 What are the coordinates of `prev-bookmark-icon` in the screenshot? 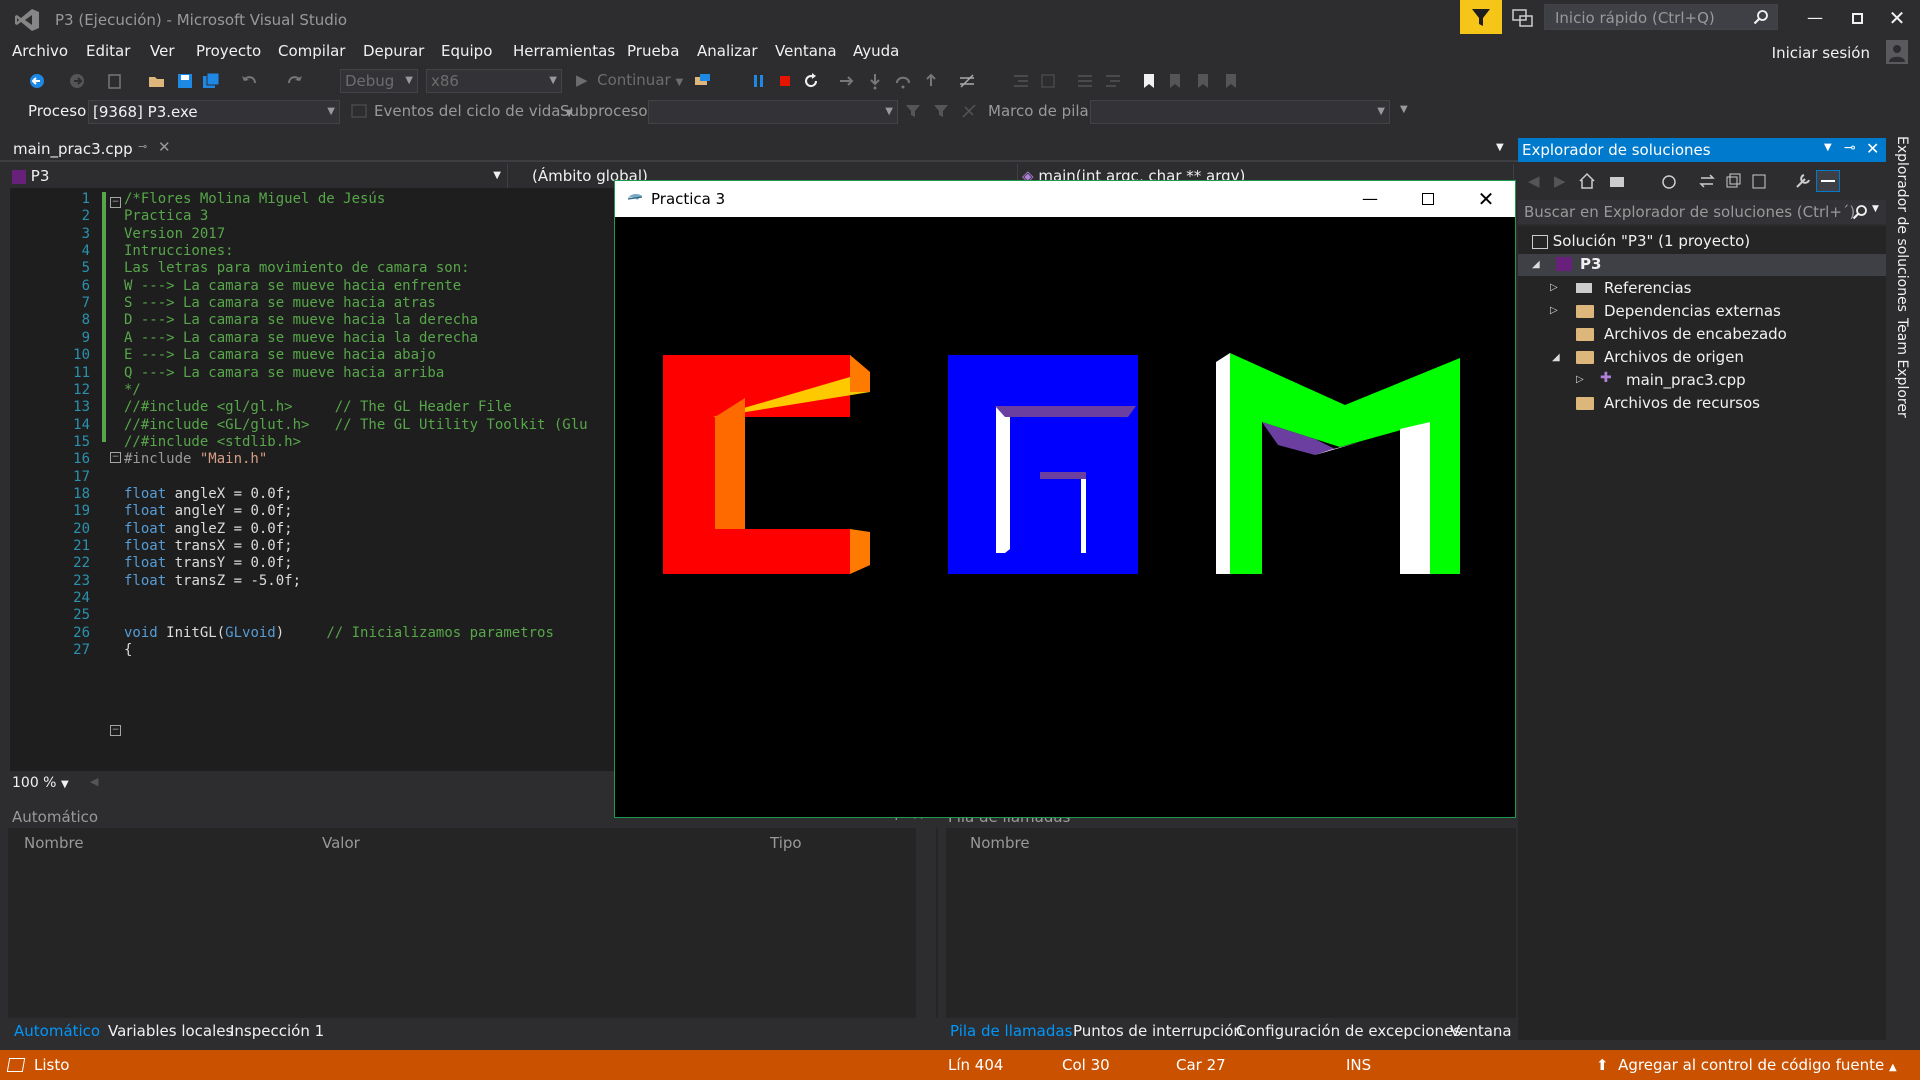 It's located at (1175, 81).